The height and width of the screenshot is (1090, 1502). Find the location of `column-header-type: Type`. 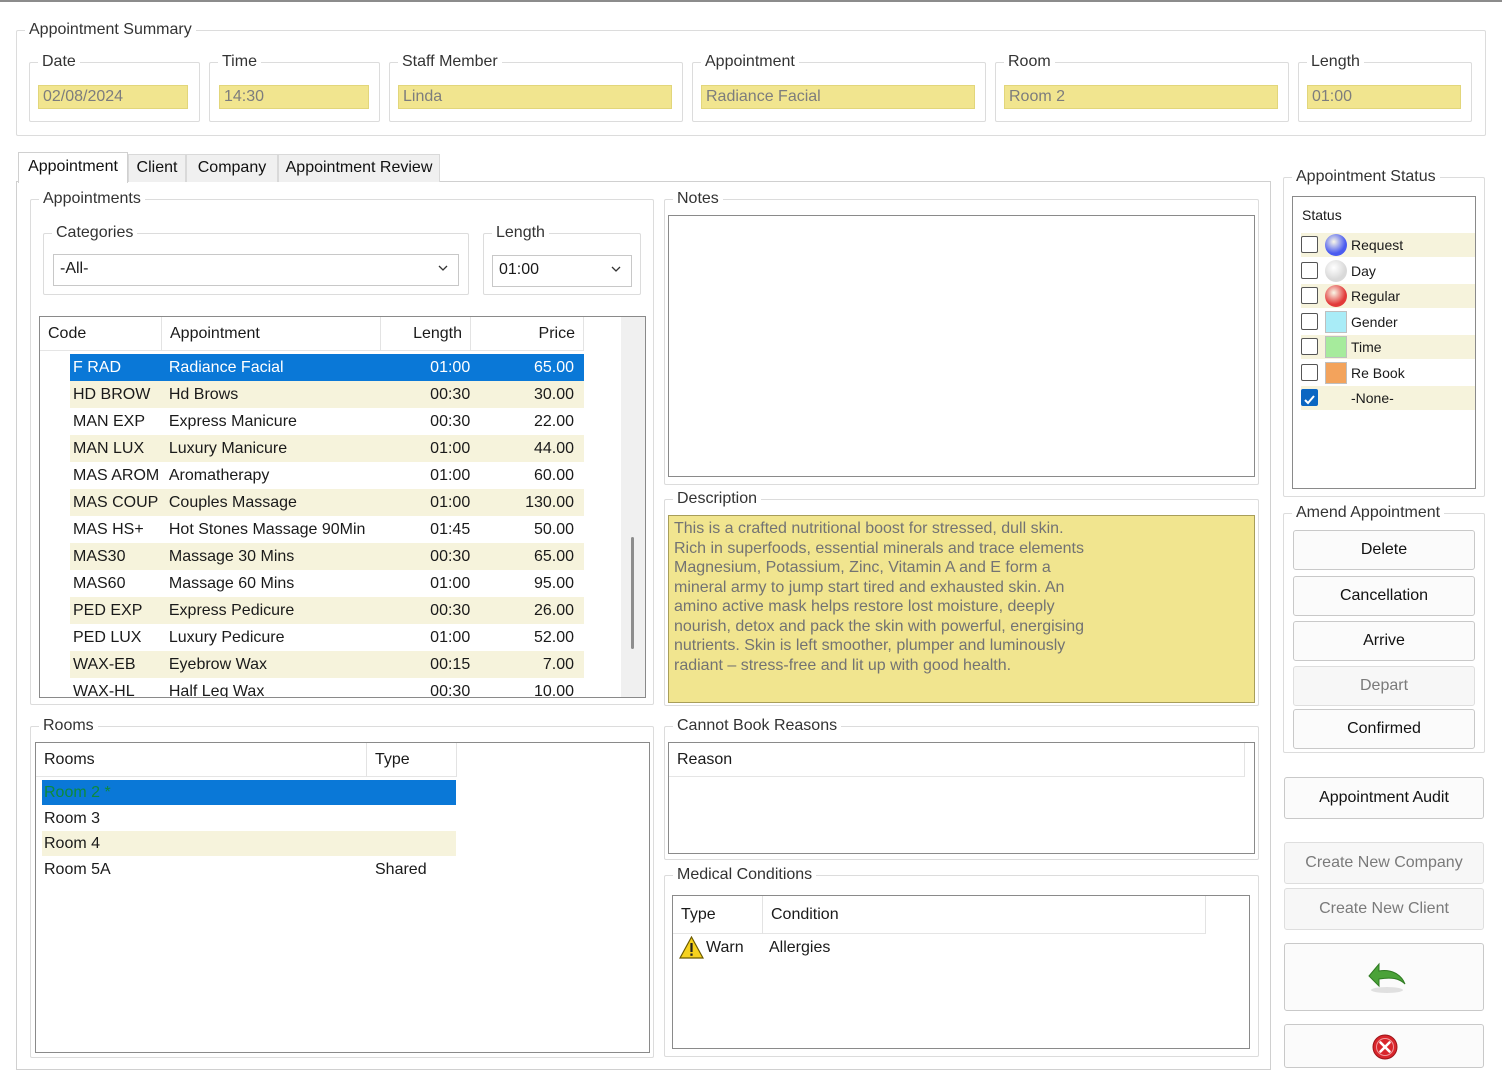

column-header-type: Type is located at coordinates (412, 760).